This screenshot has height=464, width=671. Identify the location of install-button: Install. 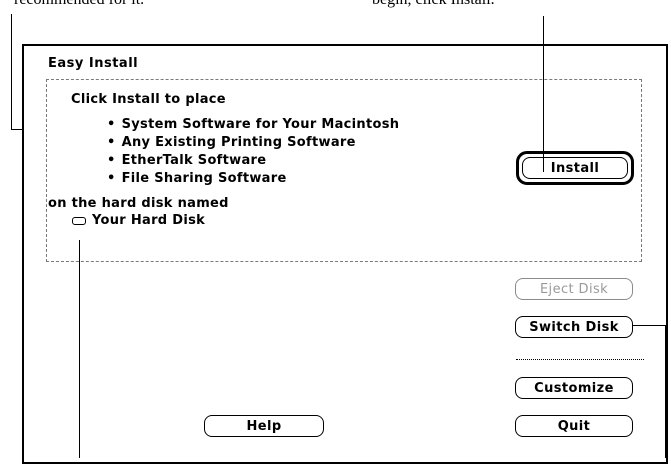
(575, 168).